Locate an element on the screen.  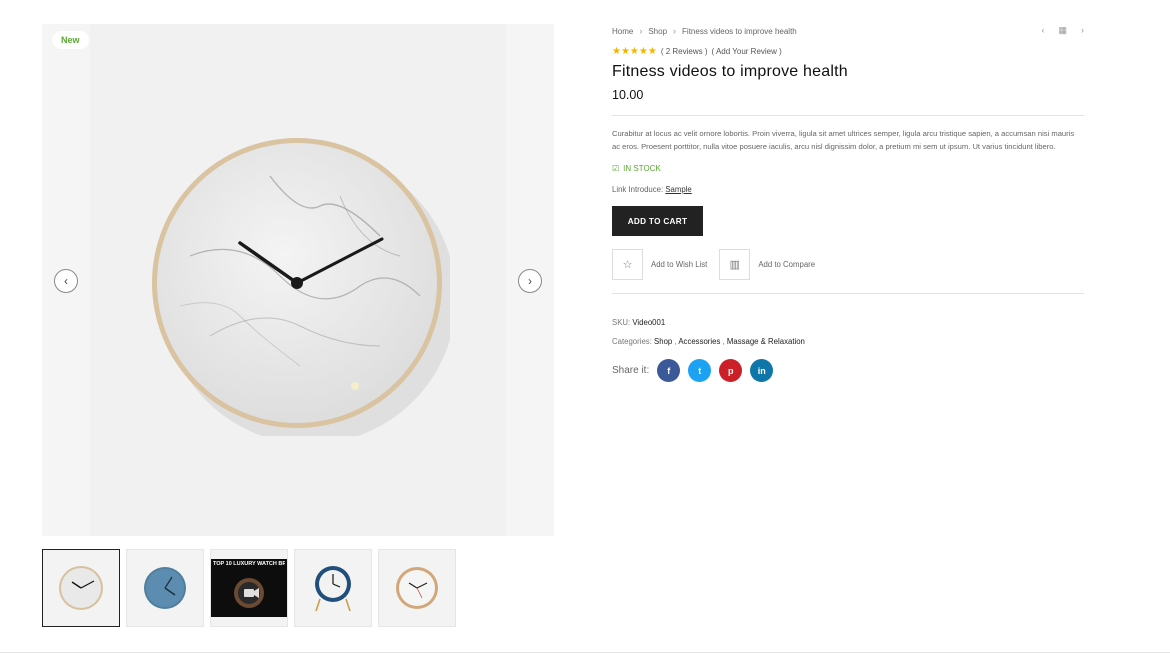
link-introduce-label: Link Introduce: is located at coordinates (638, 189).